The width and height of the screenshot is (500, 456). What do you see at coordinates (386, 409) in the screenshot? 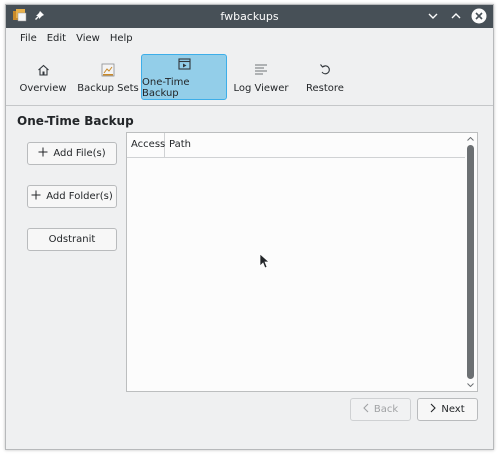
I see `back-label: Back` at bounding box center [386, 409].